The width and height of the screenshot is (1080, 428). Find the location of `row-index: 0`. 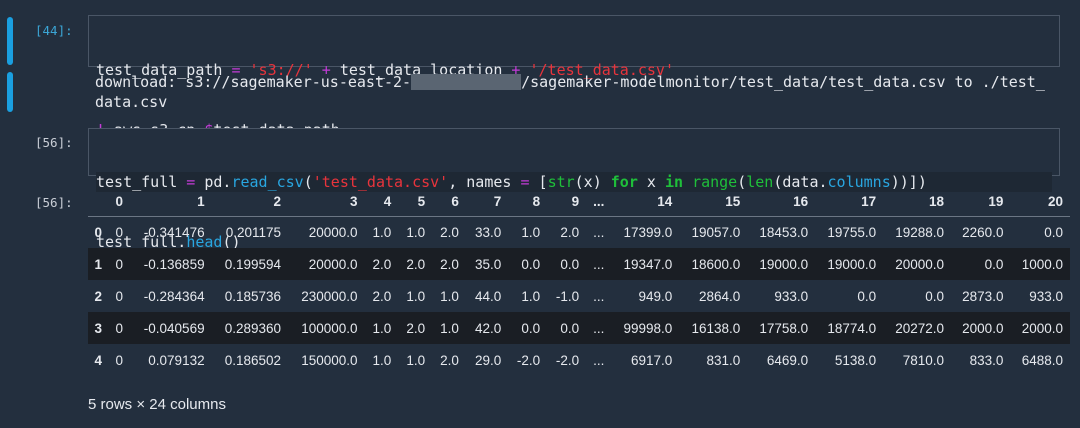

row-index: 0 is located at coordinates (98, 232).